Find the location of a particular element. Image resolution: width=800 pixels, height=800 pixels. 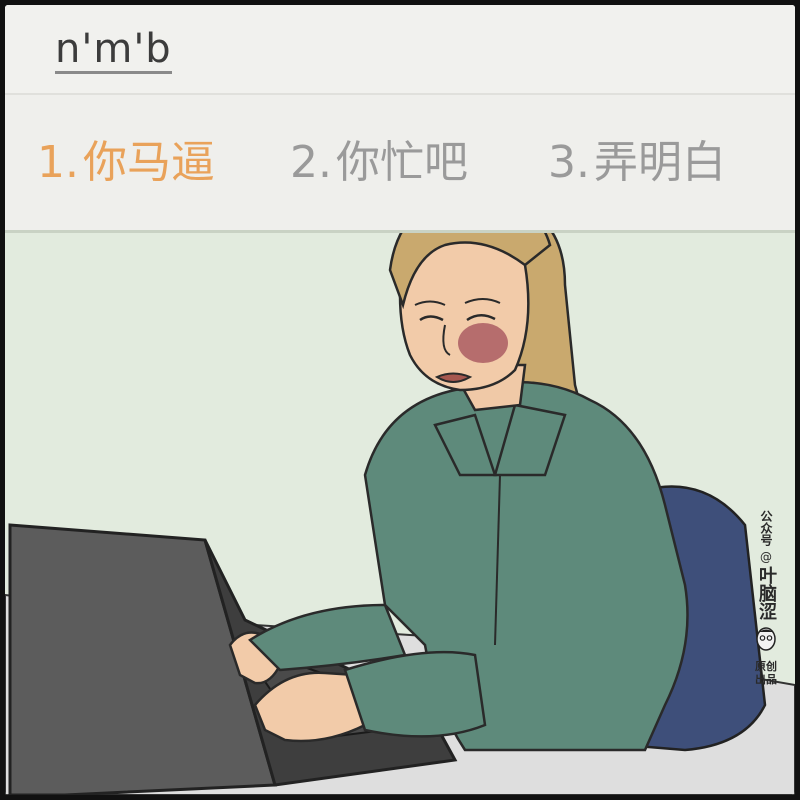

candidate-text: 你马逼 is located at coordinates (148, 162).